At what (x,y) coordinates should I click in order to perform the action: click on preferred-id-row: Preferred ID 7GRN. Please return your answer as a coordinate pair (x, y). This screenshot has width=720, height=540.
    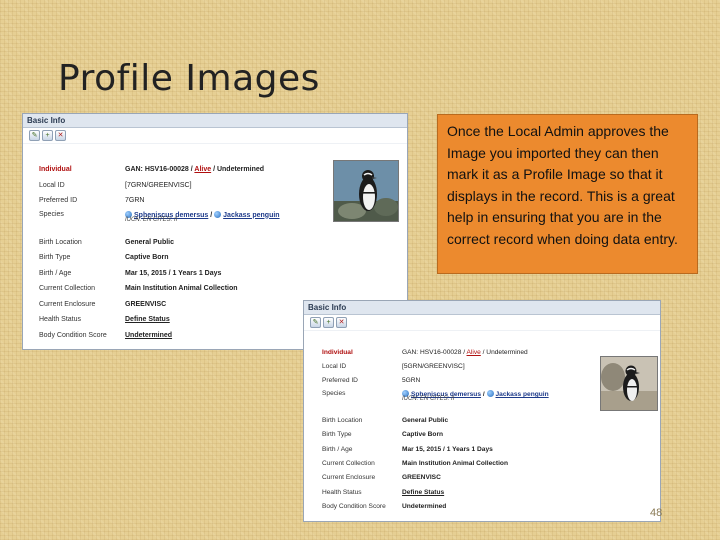
    Looking at the image, I should click on (92, 201).